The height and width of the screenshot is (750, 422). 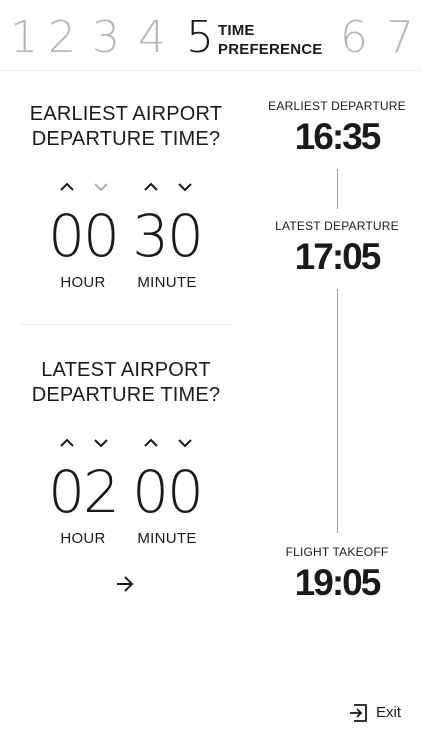 I want to click on earliest-departure-time: 16:35, so click(x=338, y=136).